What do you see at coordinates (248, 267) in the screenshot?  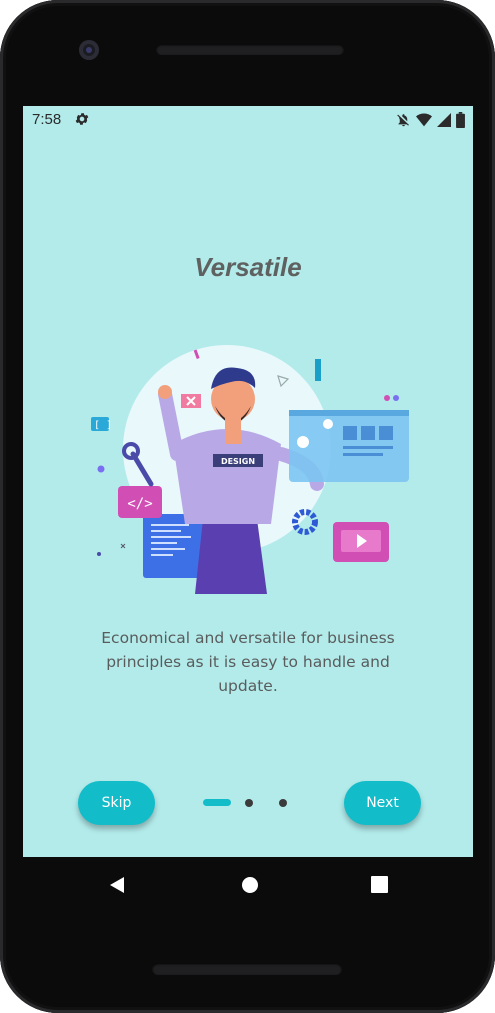 I see `page-title: Versatile` at bounding box center [248, 267].